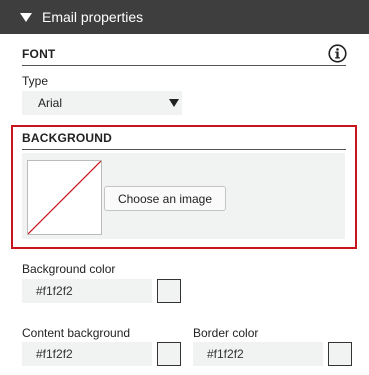 Image resolution: width=369 pixels, height=375 pixels. Describe the element at coordinates (258, 354) in the screenshot. I see `border-color-input: #f1f2f2` at that location.